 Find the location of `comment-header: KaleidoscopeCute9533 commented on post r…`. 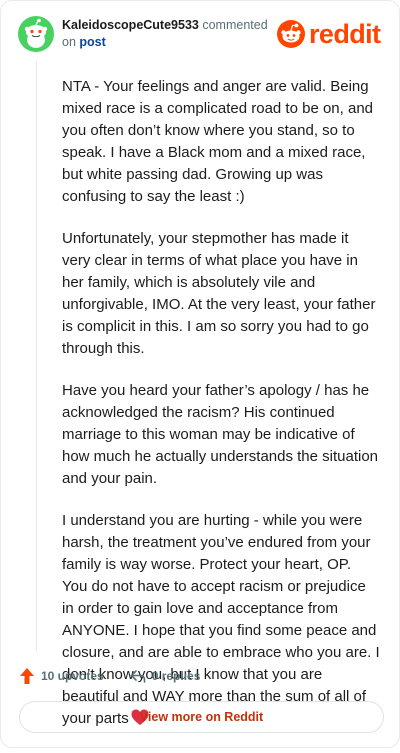

comment-header: KaleidoscopeCute9533 commented on post r… is located at coordinates (201, 35).